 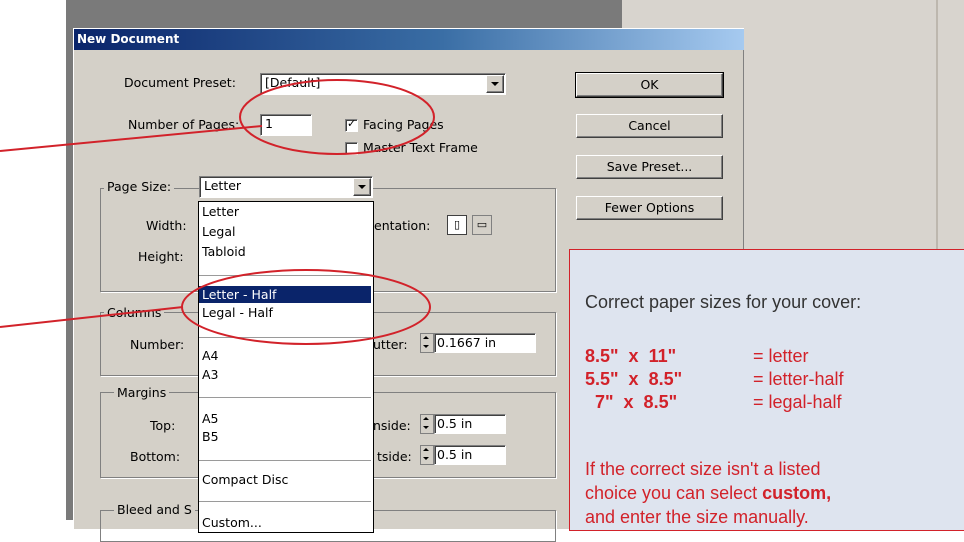 What do you see at coordinates (337, 117) in the screenshot?
I see `highlight-ellipse-pages` at bounding box center [337, 117].